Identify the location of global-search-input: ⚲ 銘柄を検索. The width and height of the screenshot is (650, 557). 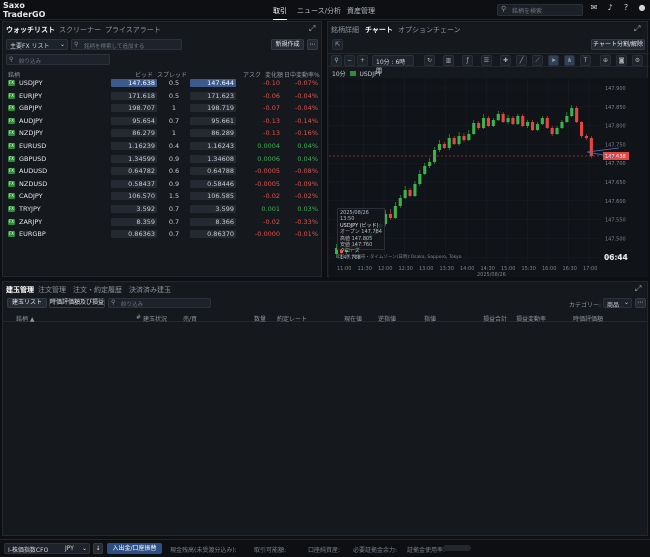
(540, 10).